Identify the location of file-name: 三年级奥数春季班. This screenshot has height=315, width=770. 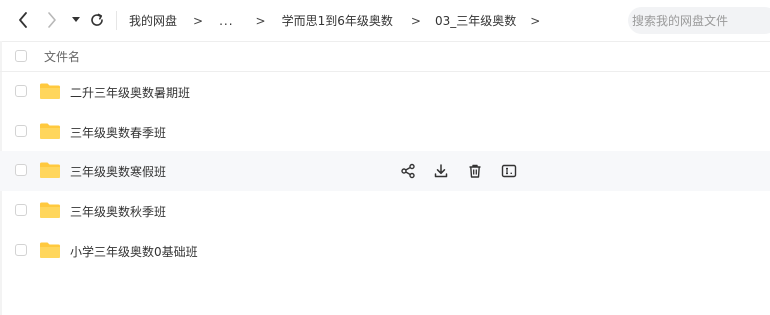
(118, 132).